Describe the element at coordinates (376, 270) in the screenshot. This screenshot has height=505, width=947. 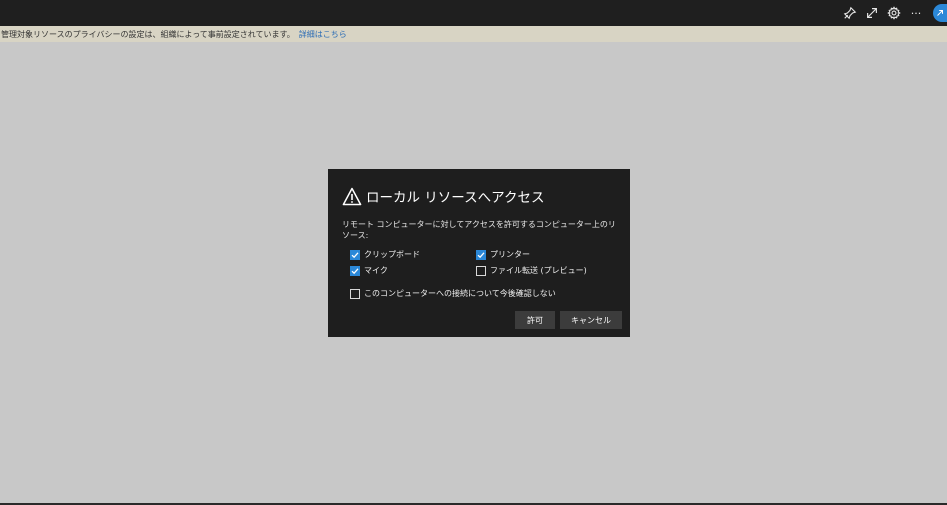
I see `option-label: マイク` at that location.